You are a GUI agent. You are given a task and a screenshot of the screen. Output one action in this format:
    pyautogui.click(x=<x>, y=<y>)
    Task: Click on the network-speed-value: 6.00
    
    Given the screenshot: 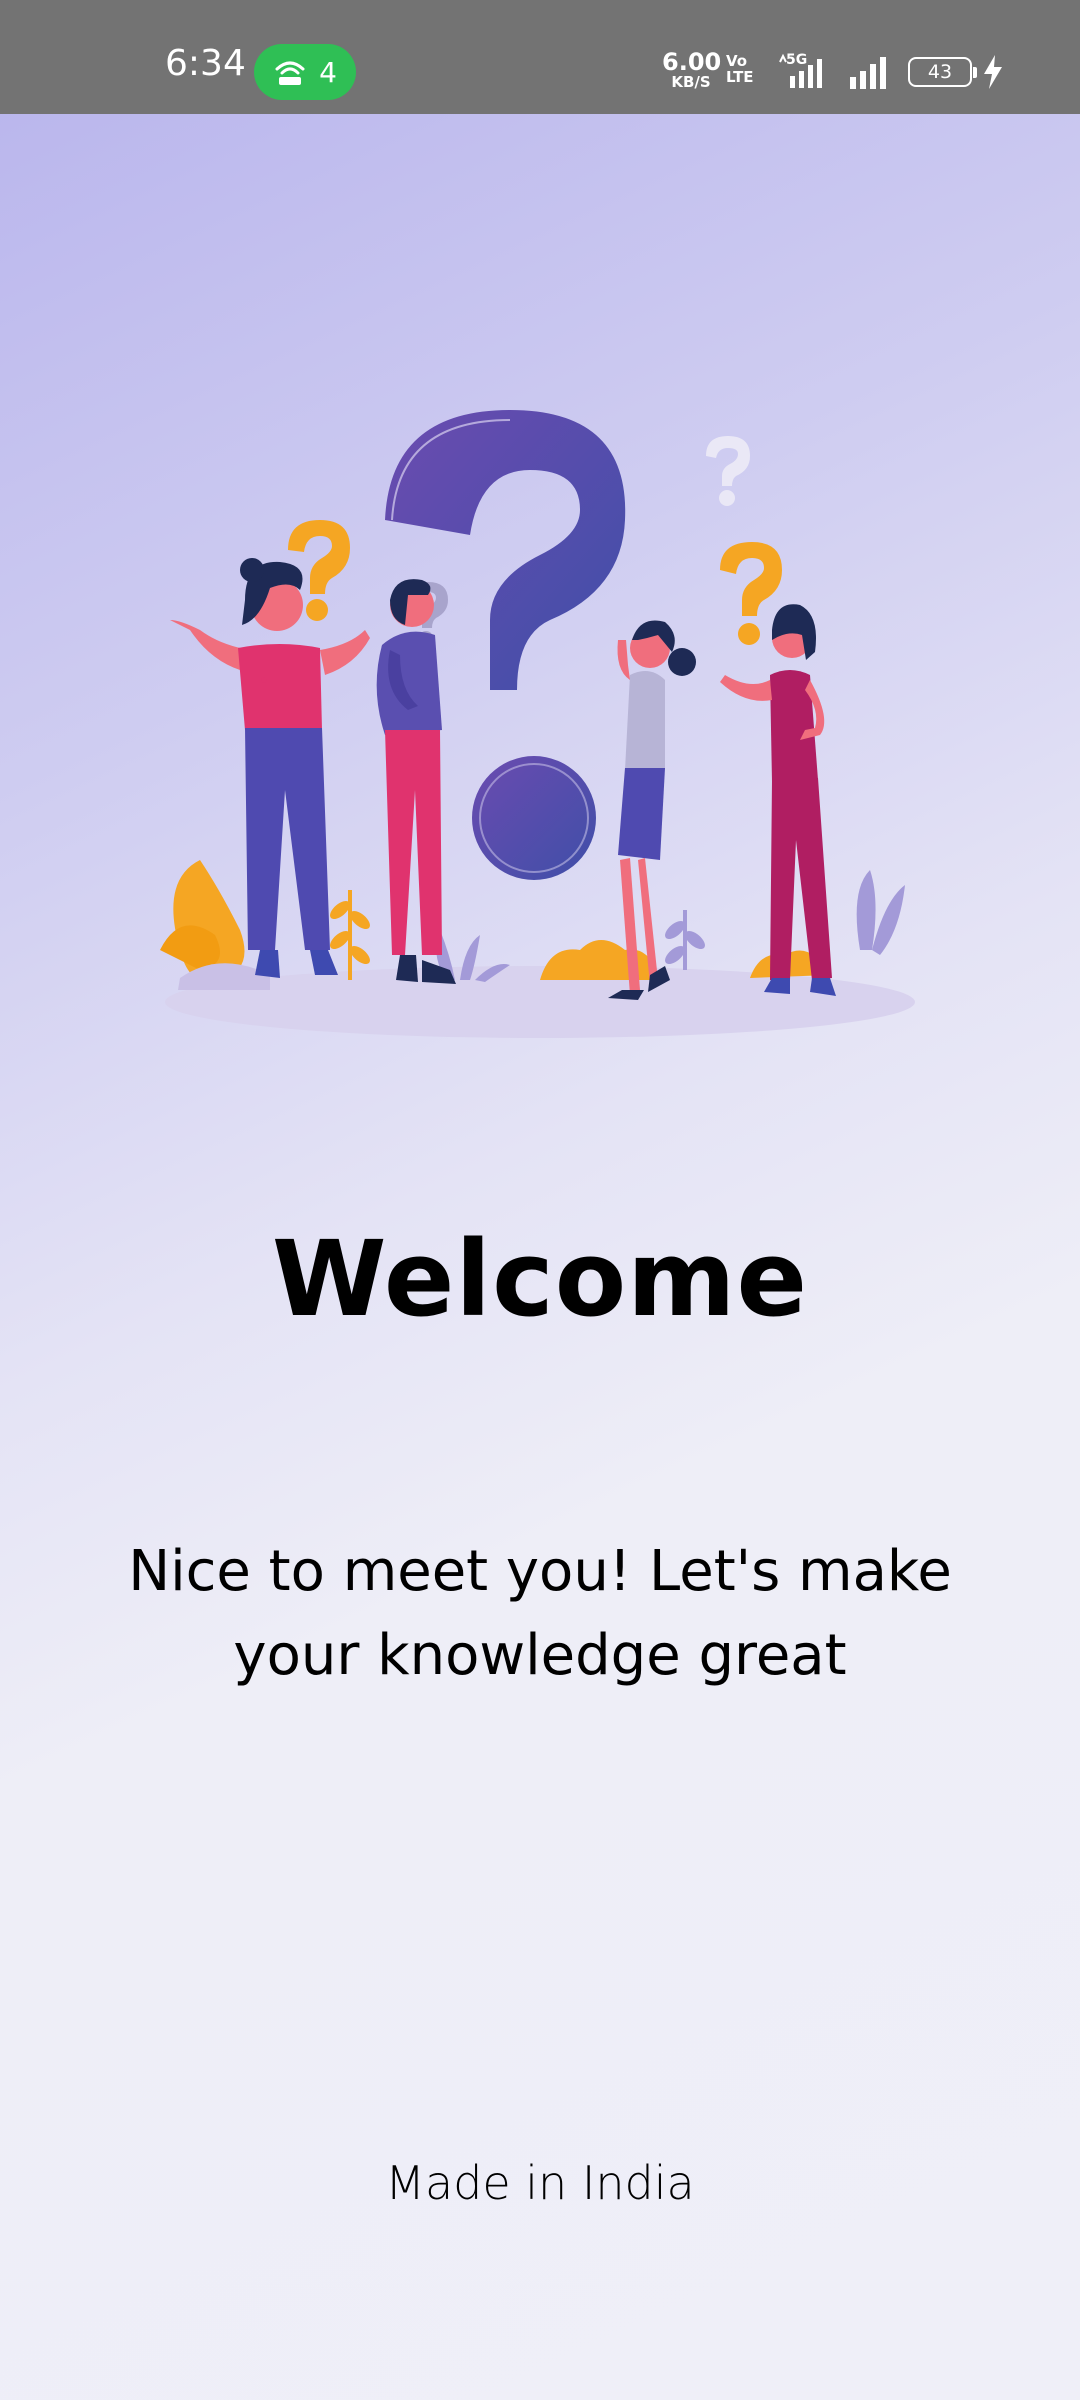 What is the action you would take?
    pyautogui.click(x=692, y=62)
    